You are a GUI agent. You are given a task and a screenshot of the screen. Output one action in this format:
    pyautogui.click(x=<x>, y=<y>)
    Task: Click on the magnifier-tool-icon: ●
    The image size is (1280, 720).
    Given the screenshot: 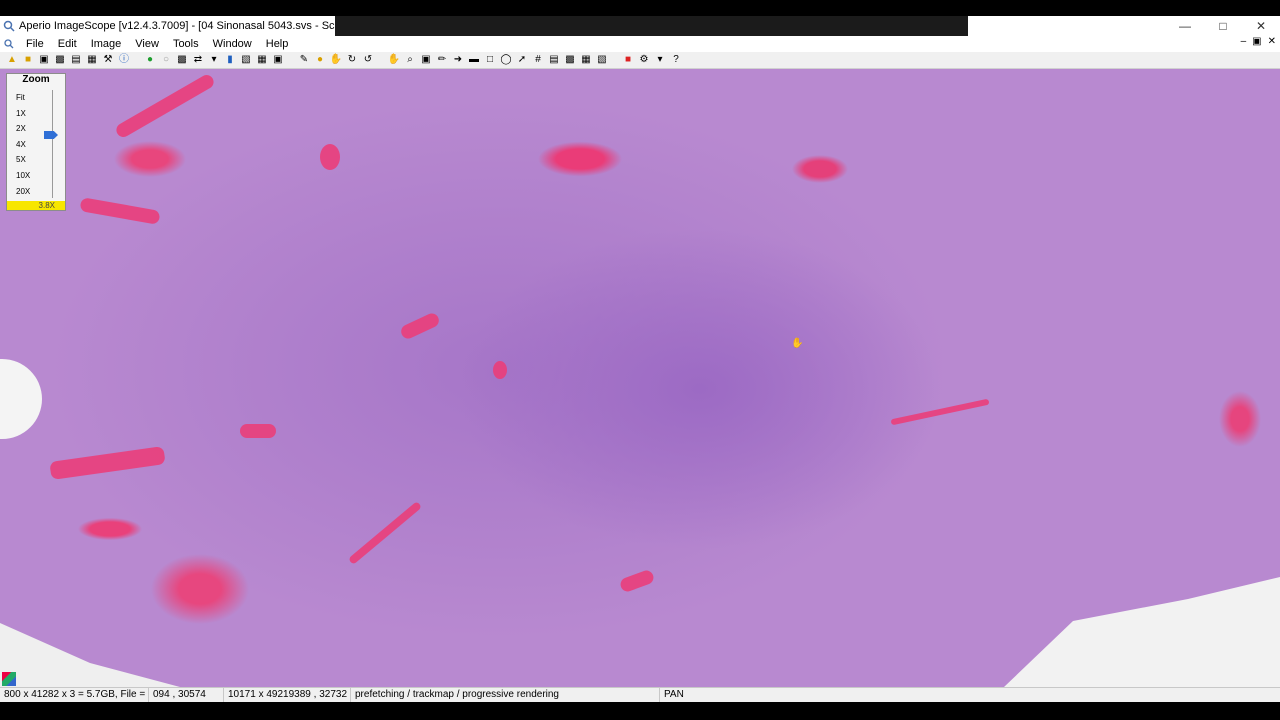 What is the action you would take?
    pyautogui.click(x=320, y=60)
    